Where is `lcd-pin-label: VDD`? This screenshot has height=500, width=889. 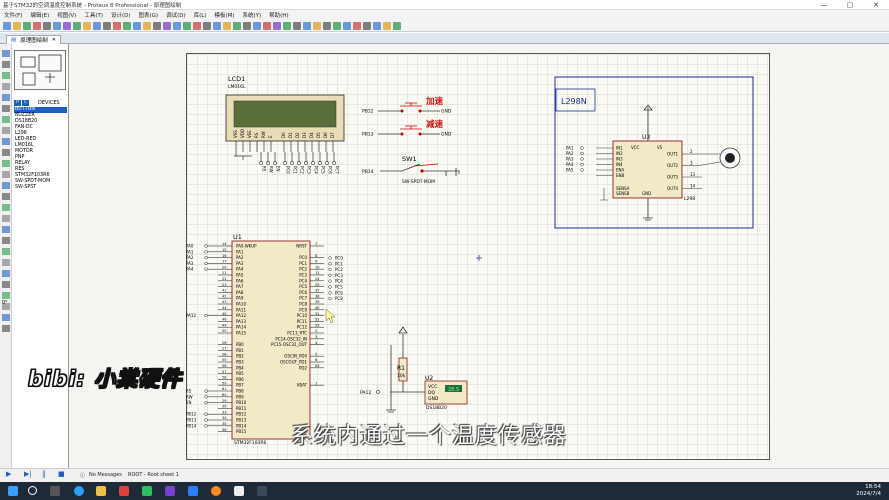 lcd-pin-label: VDD is located at coordinates (242, 133).